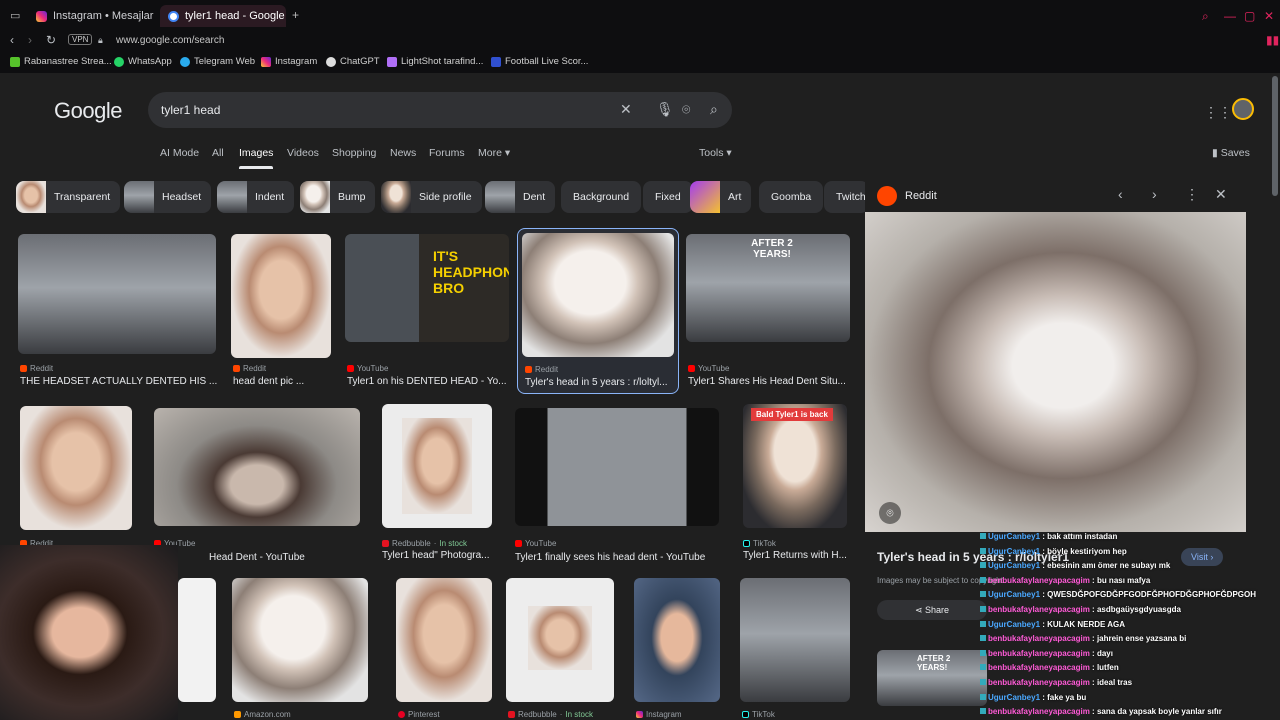 The height and width of the screenshot is (720, 1280). What do you see at coordinates (846, 197) in the screenshot?
I see `chip-twitch: Twitch` at bounding box center [846, 197].